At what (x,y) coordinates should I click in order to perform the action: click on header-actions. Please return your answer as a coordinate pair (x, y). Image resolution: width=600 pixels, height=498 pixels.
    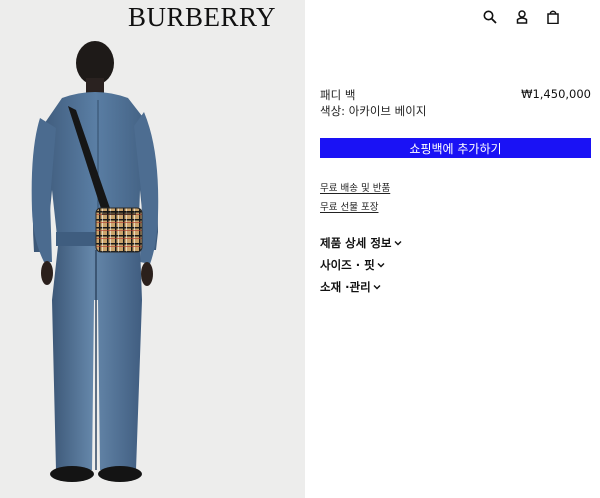
    Looking at the image, I should click on (540, 17).